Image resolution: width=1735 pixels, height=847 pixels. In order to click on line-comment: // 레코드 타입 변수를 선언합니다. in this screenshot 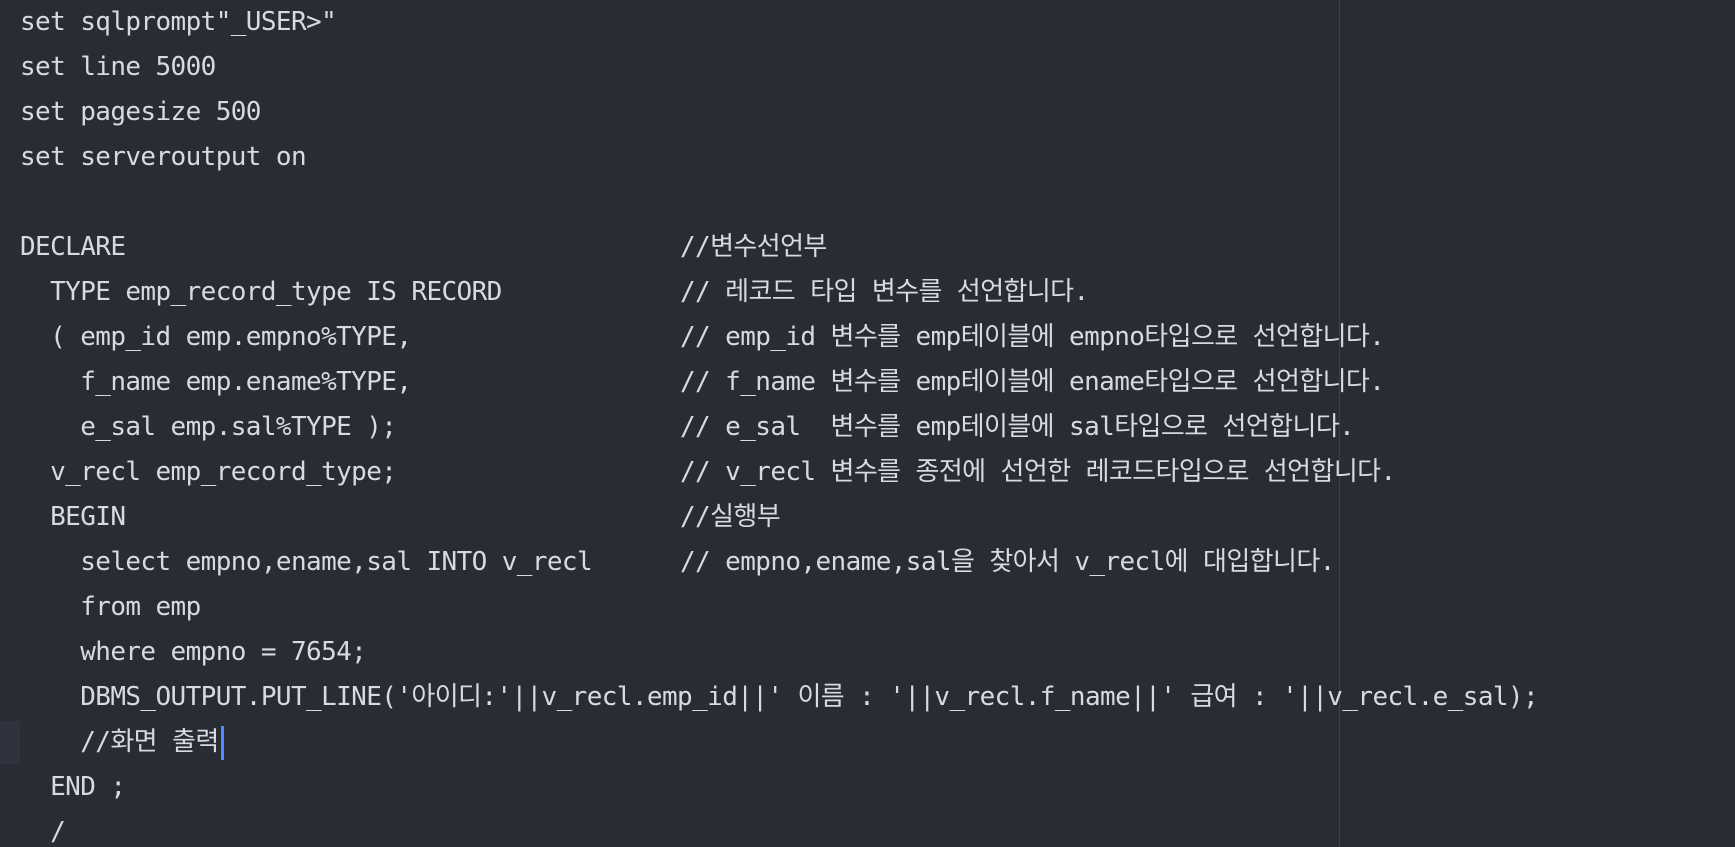, I will do `click(884, 292)`.